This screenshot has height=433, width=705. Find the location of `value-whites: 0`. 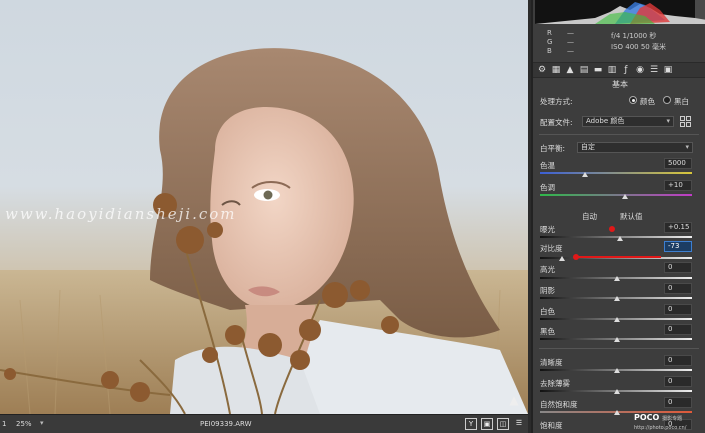

value-whites: 0 is located at coordinates (678, 309).